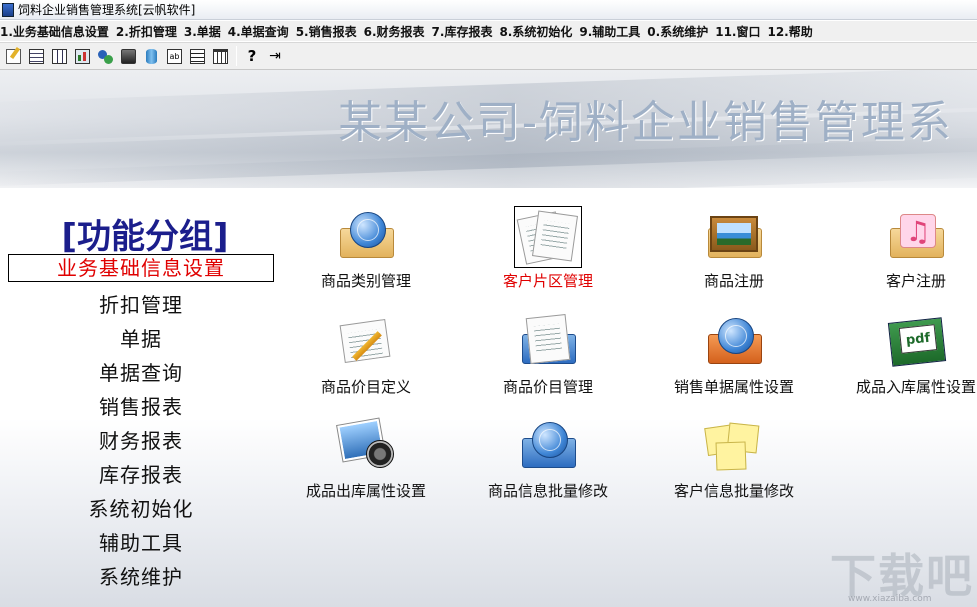 The height and width of the screenshot is (607, 977). I want to click on tile-product-category: 商品类别管理, so click(366, 248).